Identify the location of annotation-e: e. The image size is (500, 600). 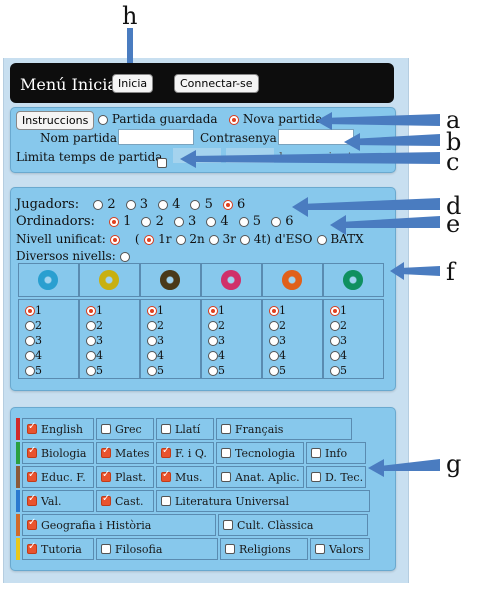
(453, 224).